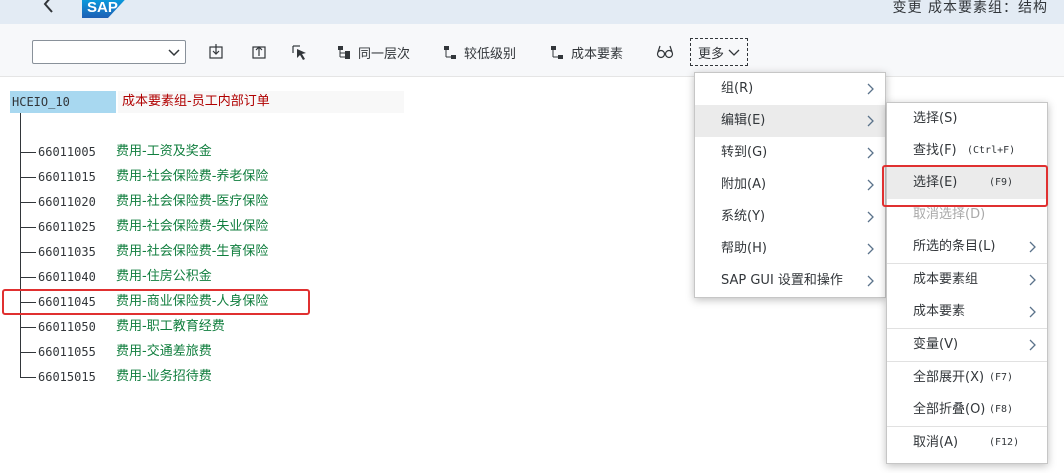  I want to click on lower-level-button: 较低级别, so click(479, 52).